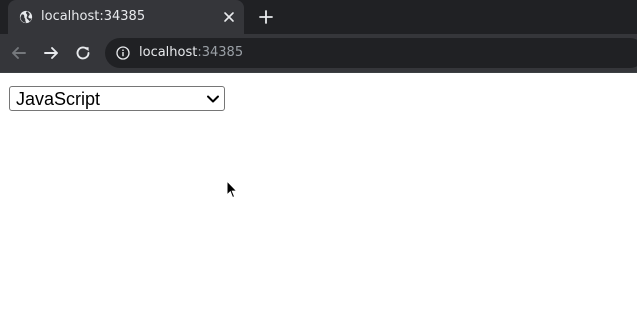  What do you see at coordinates (83, 53) in the screenshot?
I see `reload-icon` at bounding box center [83, 53].